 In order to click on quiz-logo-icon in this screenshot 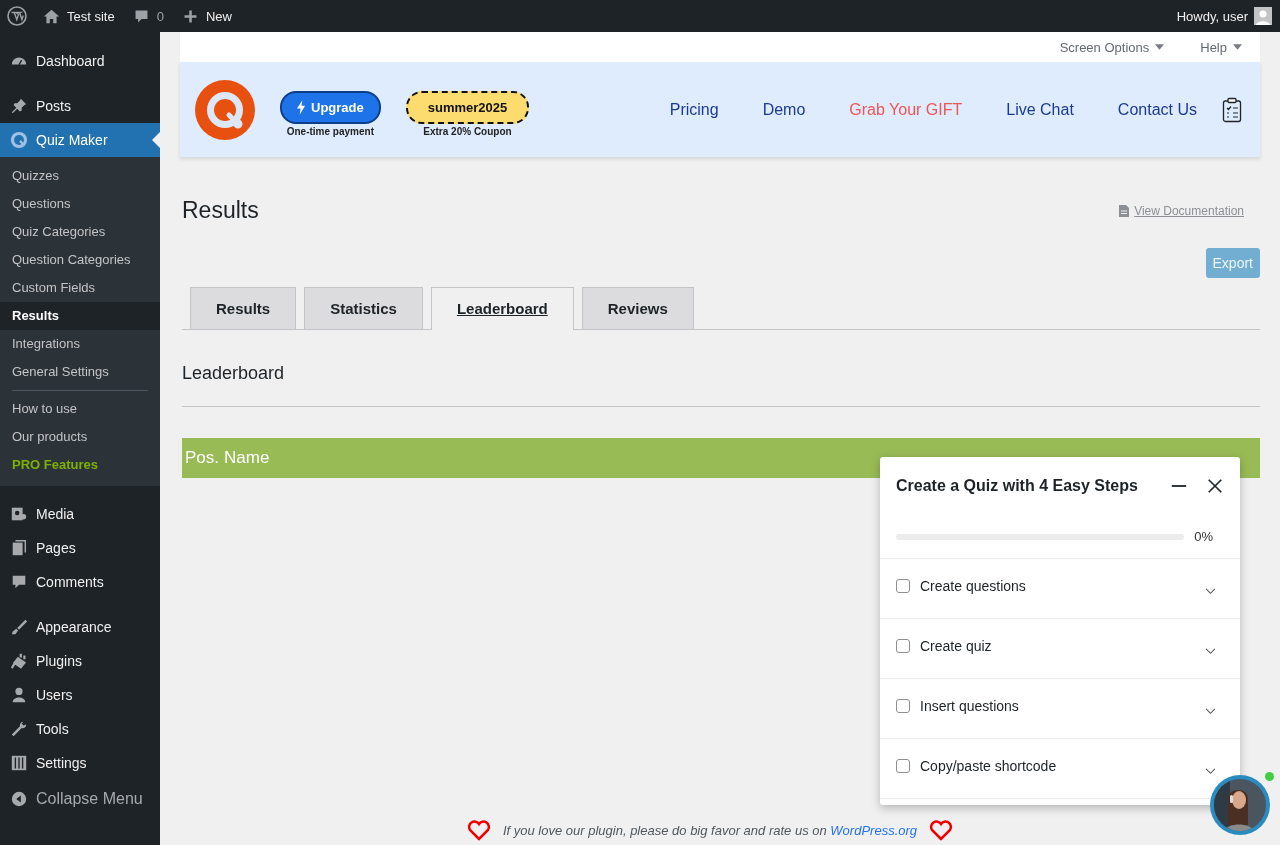, I will do `click(225, 109)`.